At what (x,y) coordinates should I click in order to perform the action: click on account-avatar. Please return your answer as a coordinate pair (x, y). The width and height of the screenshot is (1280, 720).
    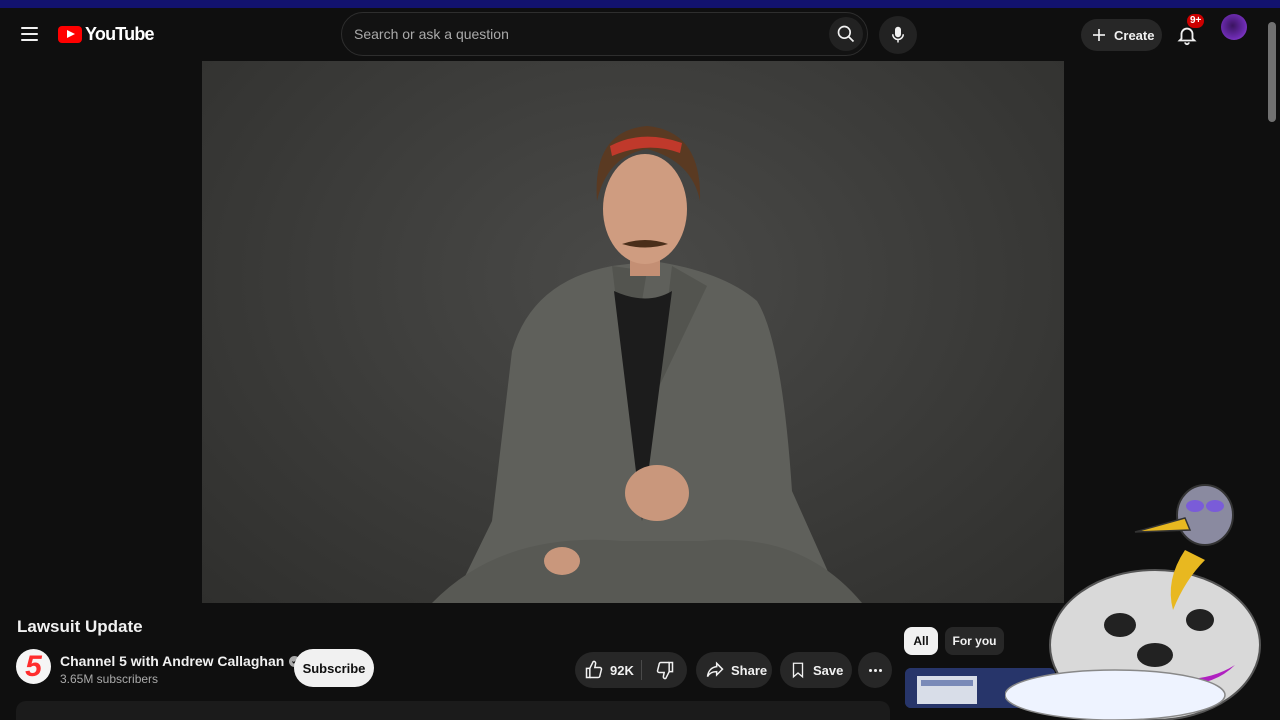
    Looking at the image, I should click on (1234, 27).